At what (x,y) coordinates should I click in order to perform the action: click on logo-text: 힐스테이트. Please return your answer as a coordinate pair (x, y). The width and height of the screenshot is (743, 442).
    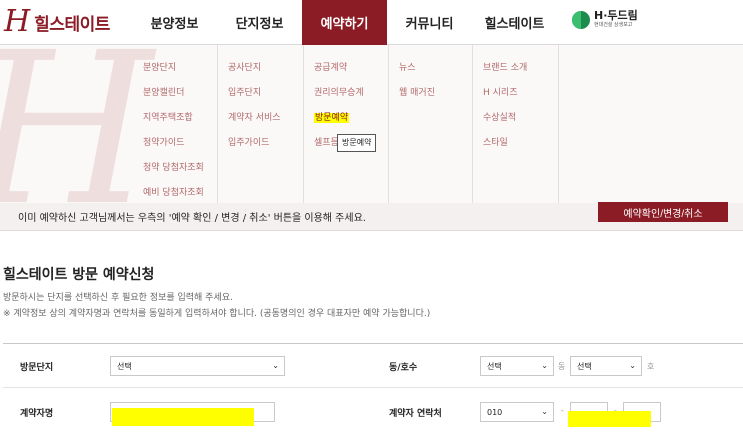
    Looking at the image, I should click on (72, 24).